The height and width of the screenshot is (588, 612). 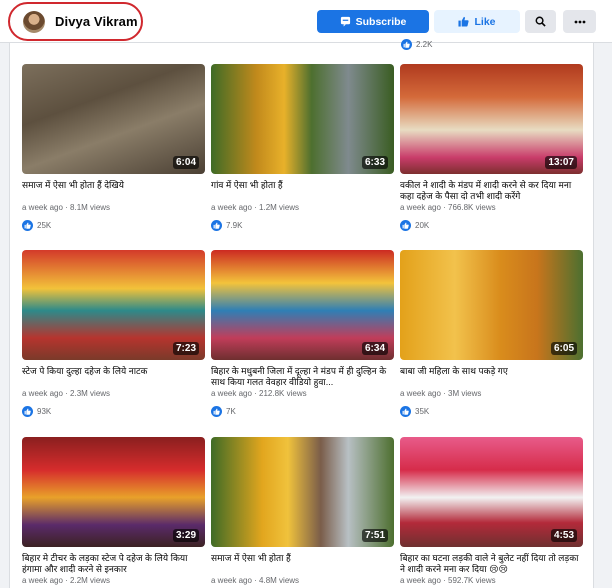 I want to click on like-label: Like, so click(x=485, y=21).